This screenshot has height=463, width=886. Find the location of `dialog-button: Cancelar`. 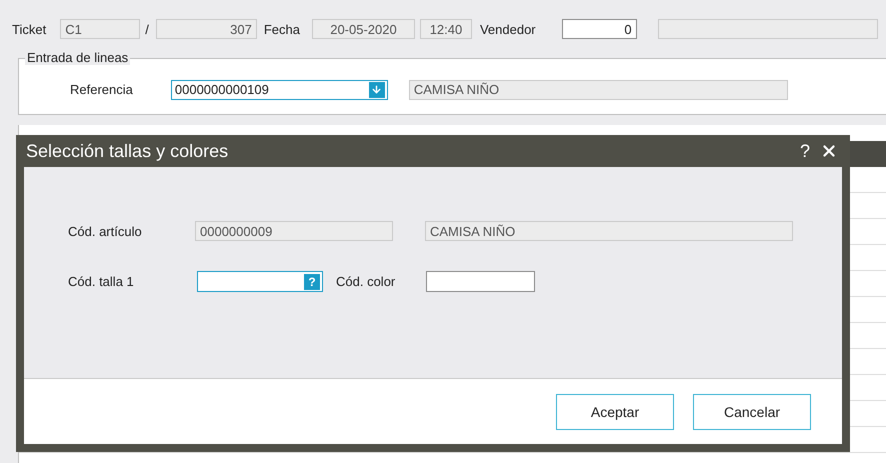

dialog-button: Cancelar is located at coordinates (752, 412).